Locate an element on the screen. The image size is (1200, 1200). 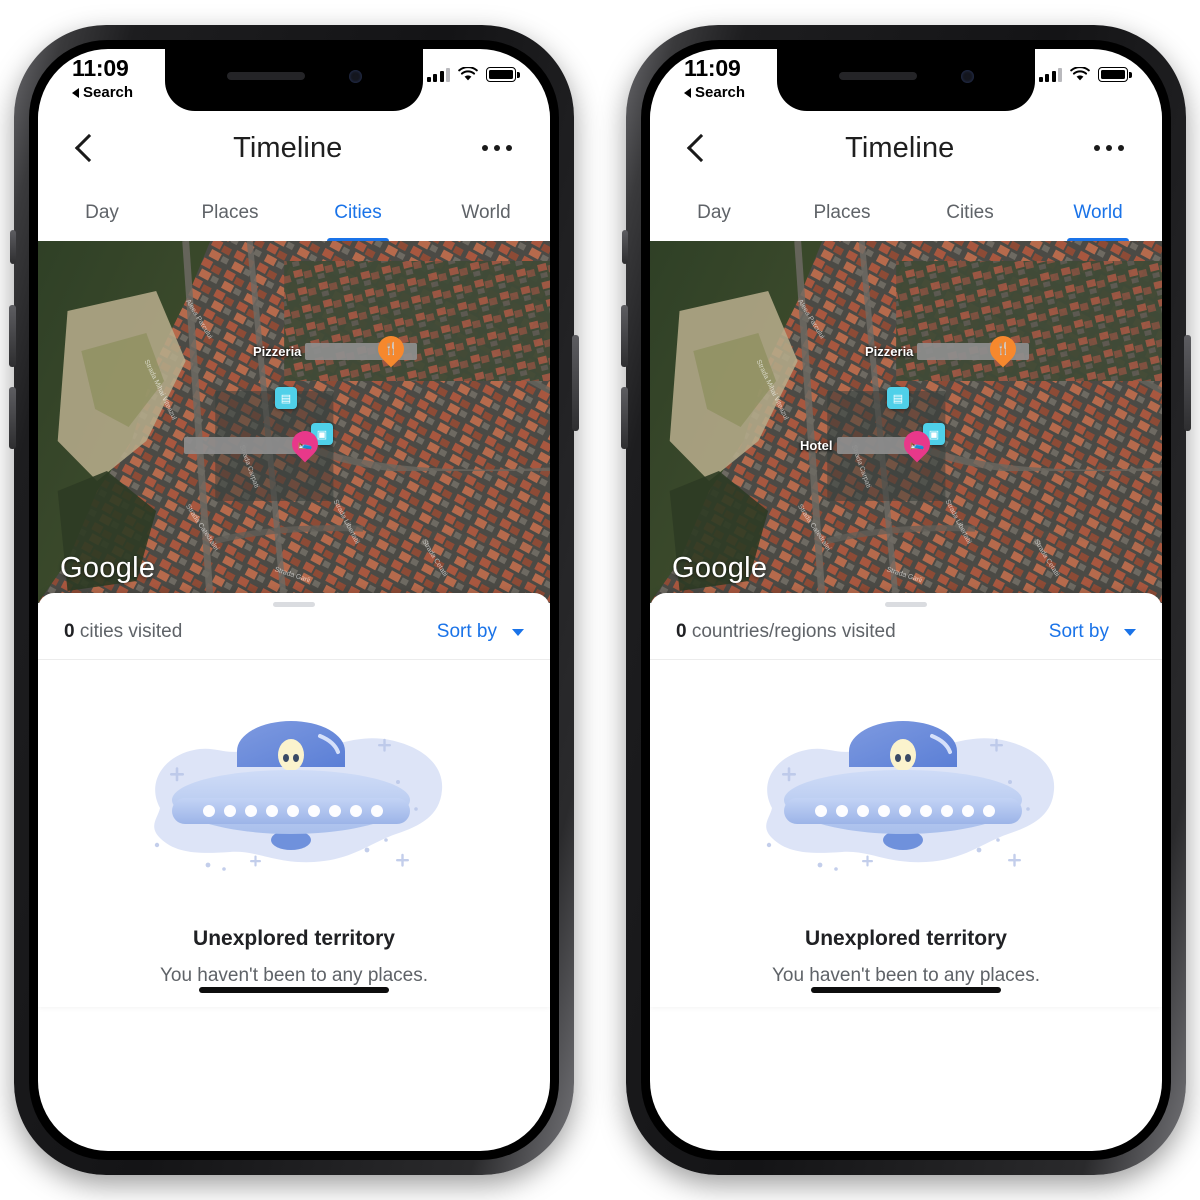
status-bar-left: 11:09 Search is located at coordinates (294, 80).